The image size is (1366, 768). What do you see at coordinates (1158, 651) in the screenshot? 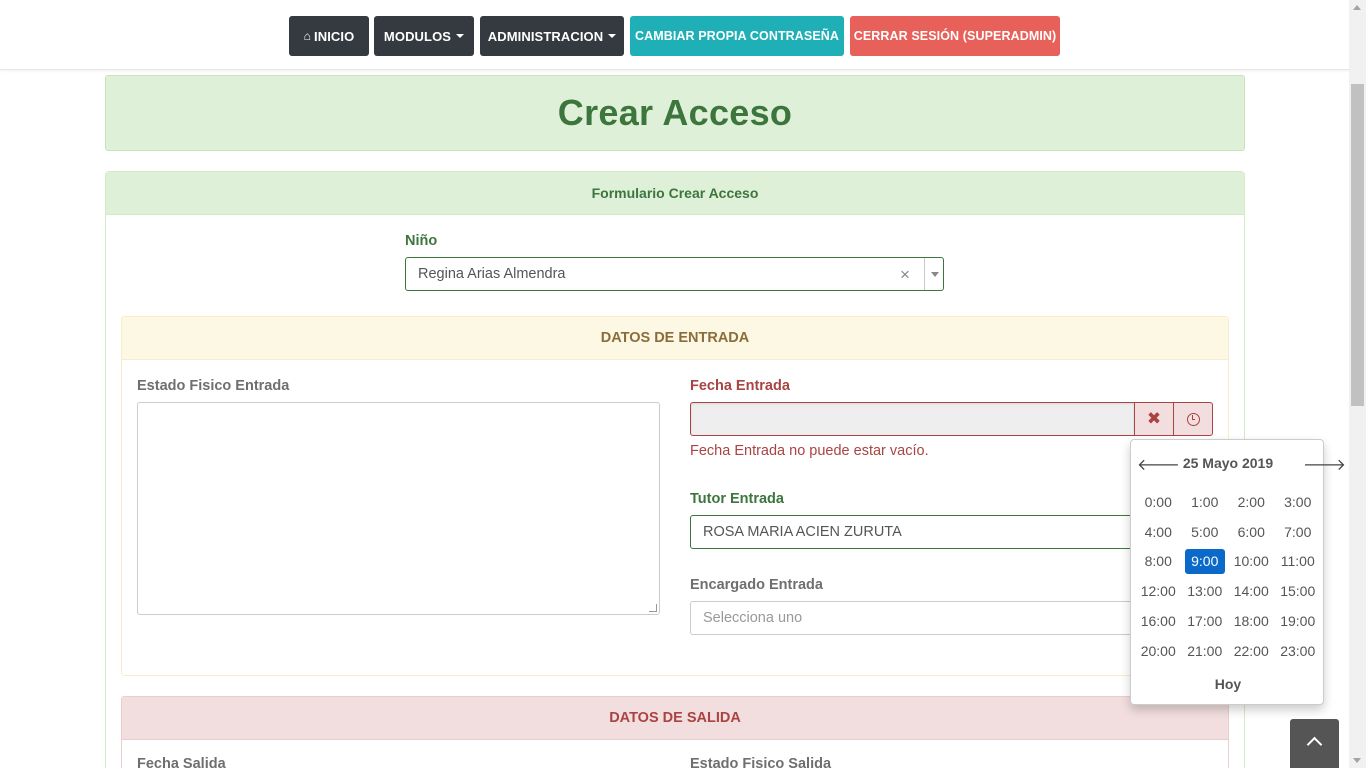
I see `hour-option: 20:00` at bounding box center [1158, 651].